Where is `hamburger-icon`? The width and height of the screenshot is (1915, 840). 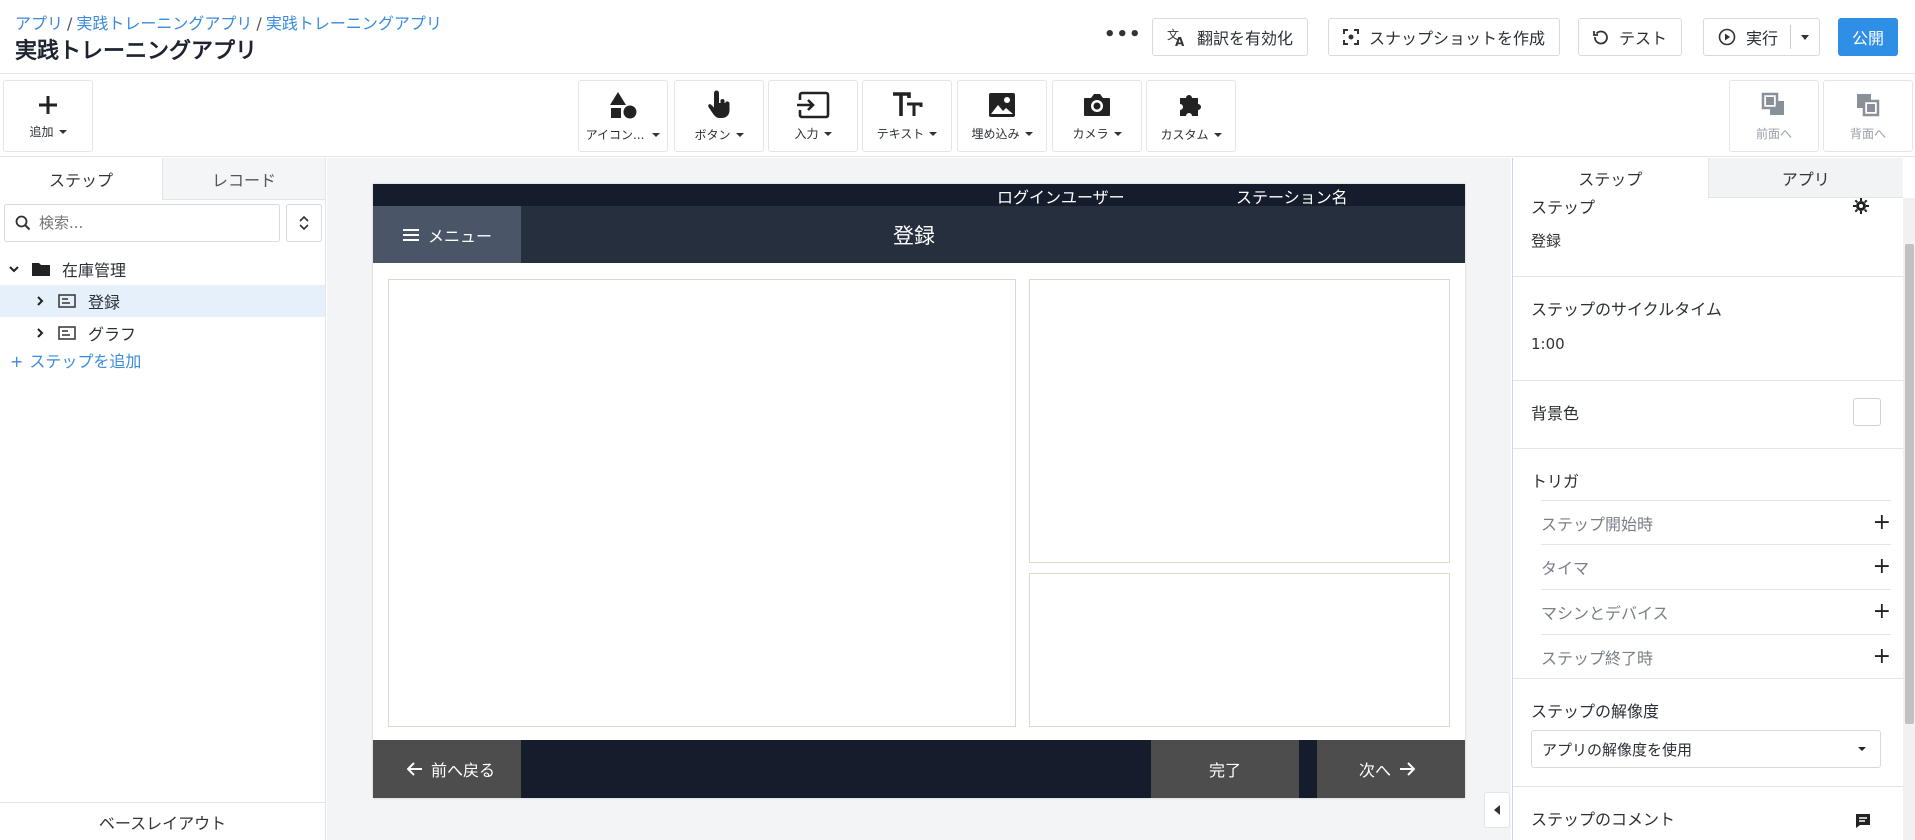
hamburger-icon is located at coordinates (410, 234).